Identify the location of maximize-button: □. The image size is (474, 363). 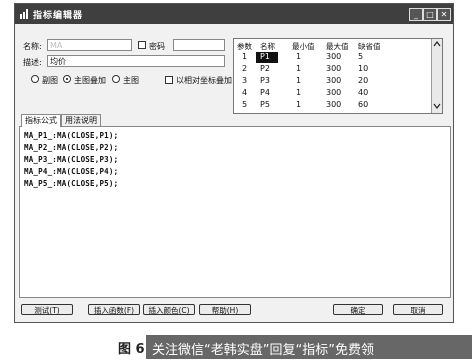
(430, 14).